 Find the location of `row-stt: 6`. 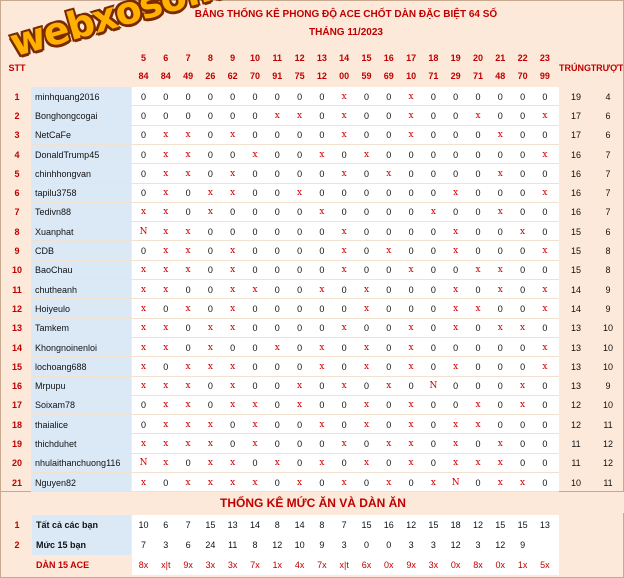

row-stt: 6 is located at coordinates (17, 193).